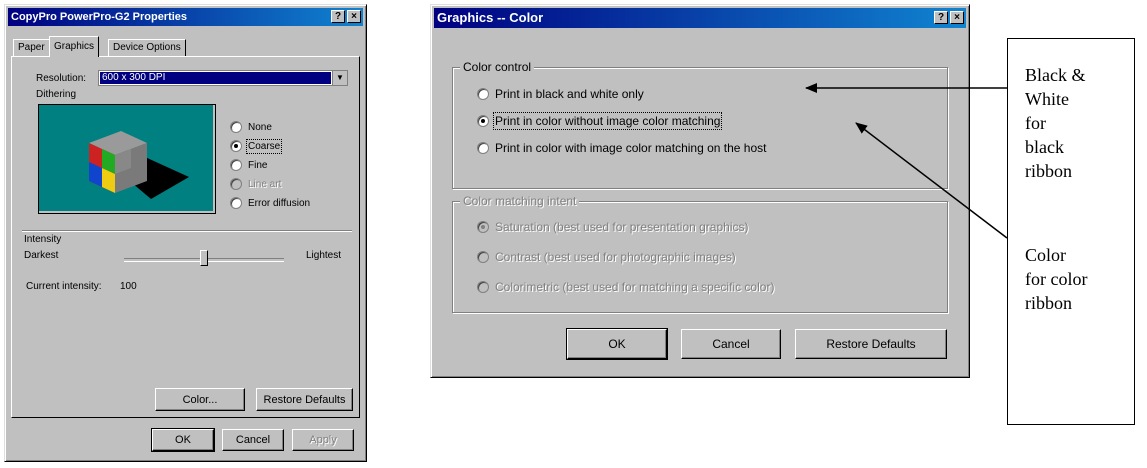 This screenshot has width=1147, height=468. What do you see at coordinates (74, 46) in the screenshot?
I see `tab-graphics: Graphics` at bounding box center [74, 46].